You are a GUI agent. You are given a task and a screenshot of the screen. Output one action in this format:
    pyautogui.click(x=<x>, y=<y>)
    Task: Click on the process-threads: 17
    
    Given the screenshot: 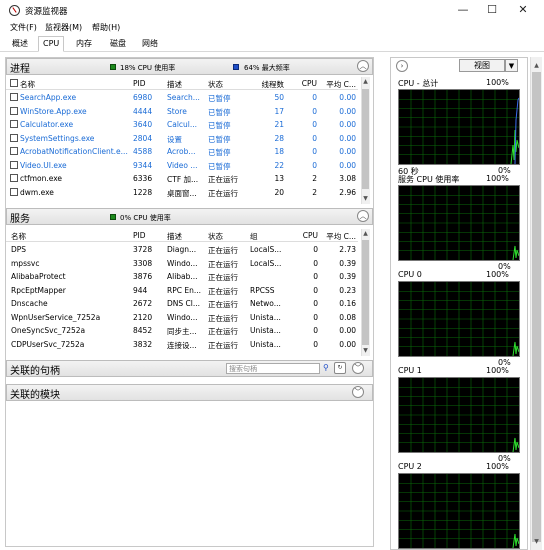 What is the action you would take?
    pyautogui.click(x=279, y=111)
    